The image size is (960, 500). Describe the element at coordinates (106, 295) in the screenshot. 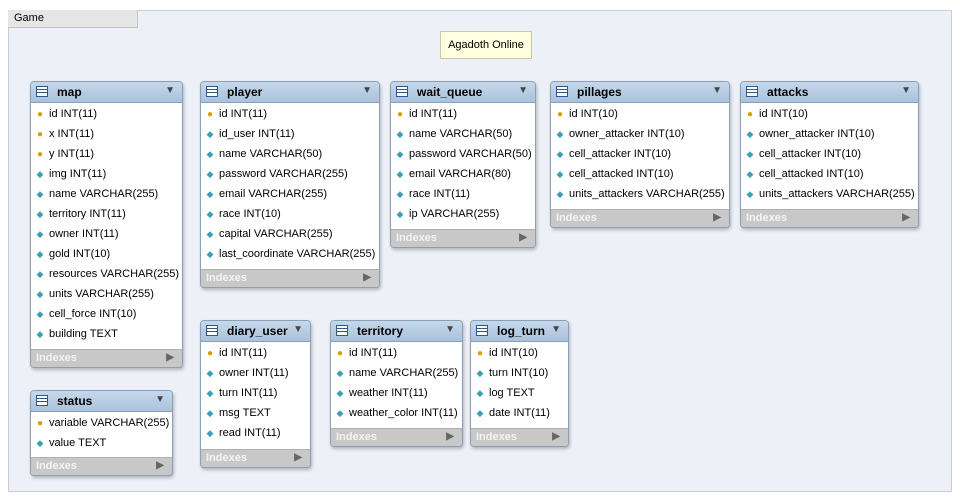

I see `column-row: ◆ units VARCHAR(255)` at that location.